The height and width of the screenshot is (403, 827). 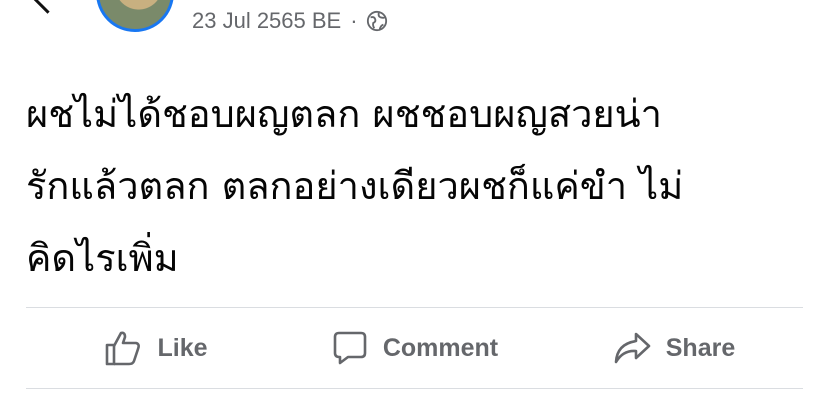 I want to click on post-text-line: ผชไม่ได้ชอบผญตลก ผชชอบผญสวยน่า, so click(x=344, y=114).